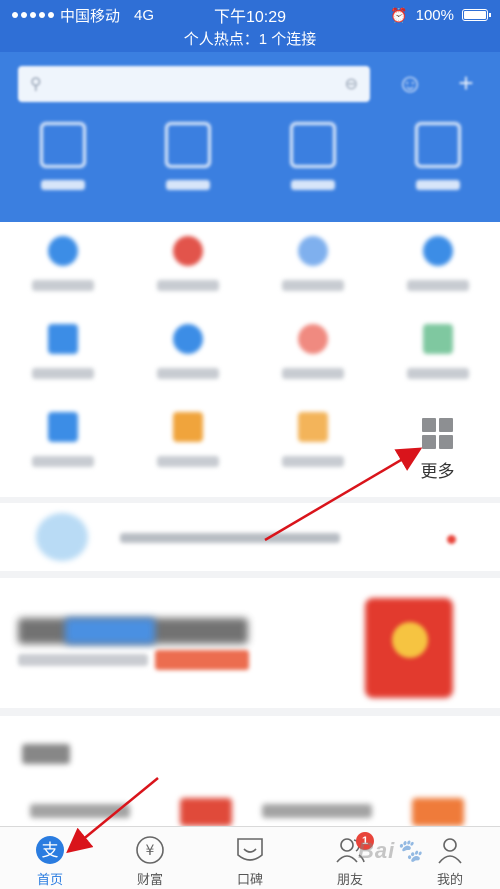 This screenshot has height=889, width=500. What do you see at coordinates (350, 858) in the screenshot?
I see `tab-friends: 1 朋友` at bounding box center [350, 858].